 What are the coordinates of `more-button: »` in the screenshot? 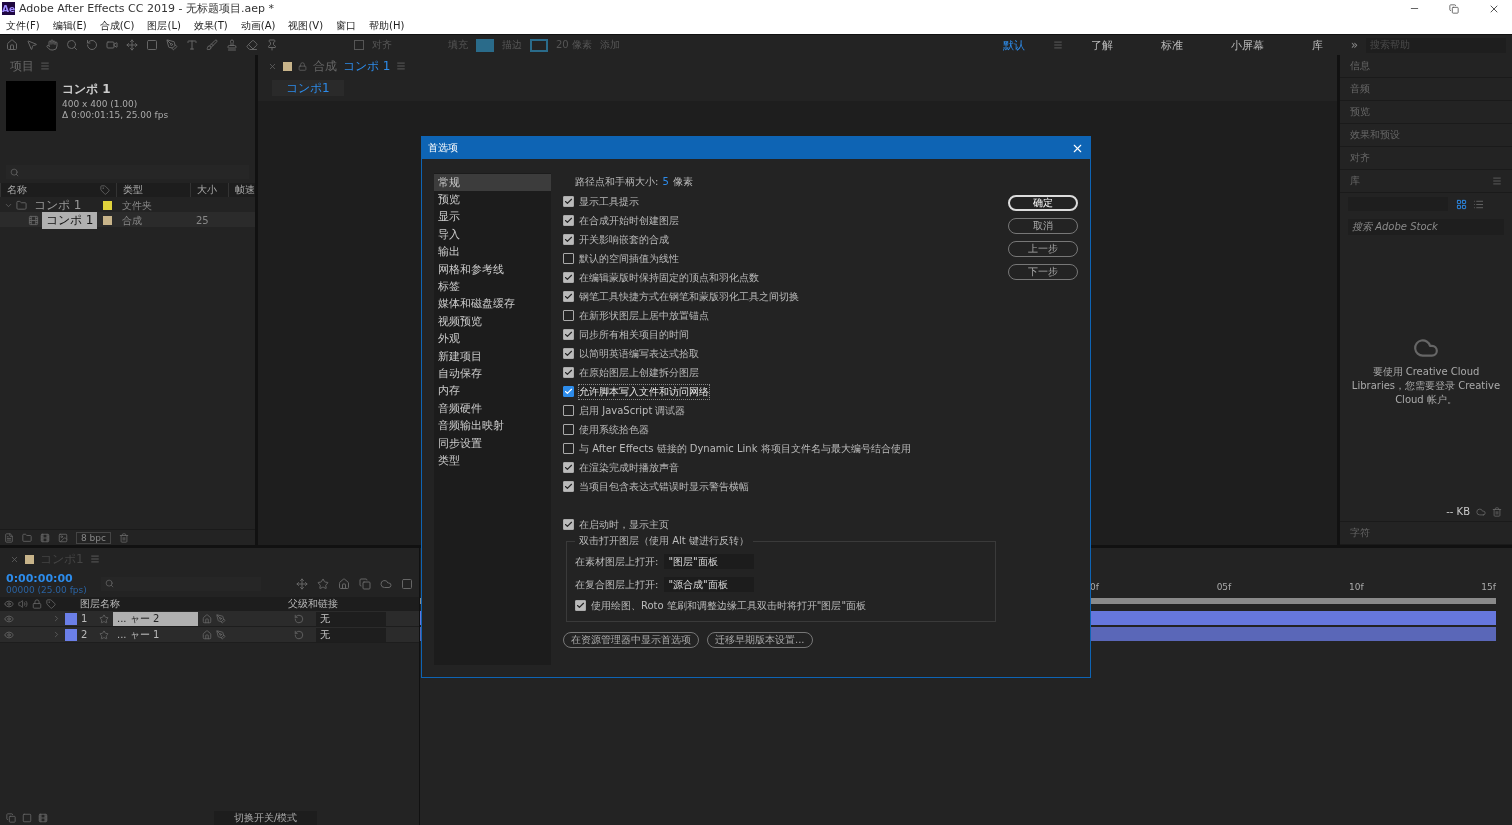 It's located at (1354, 45).